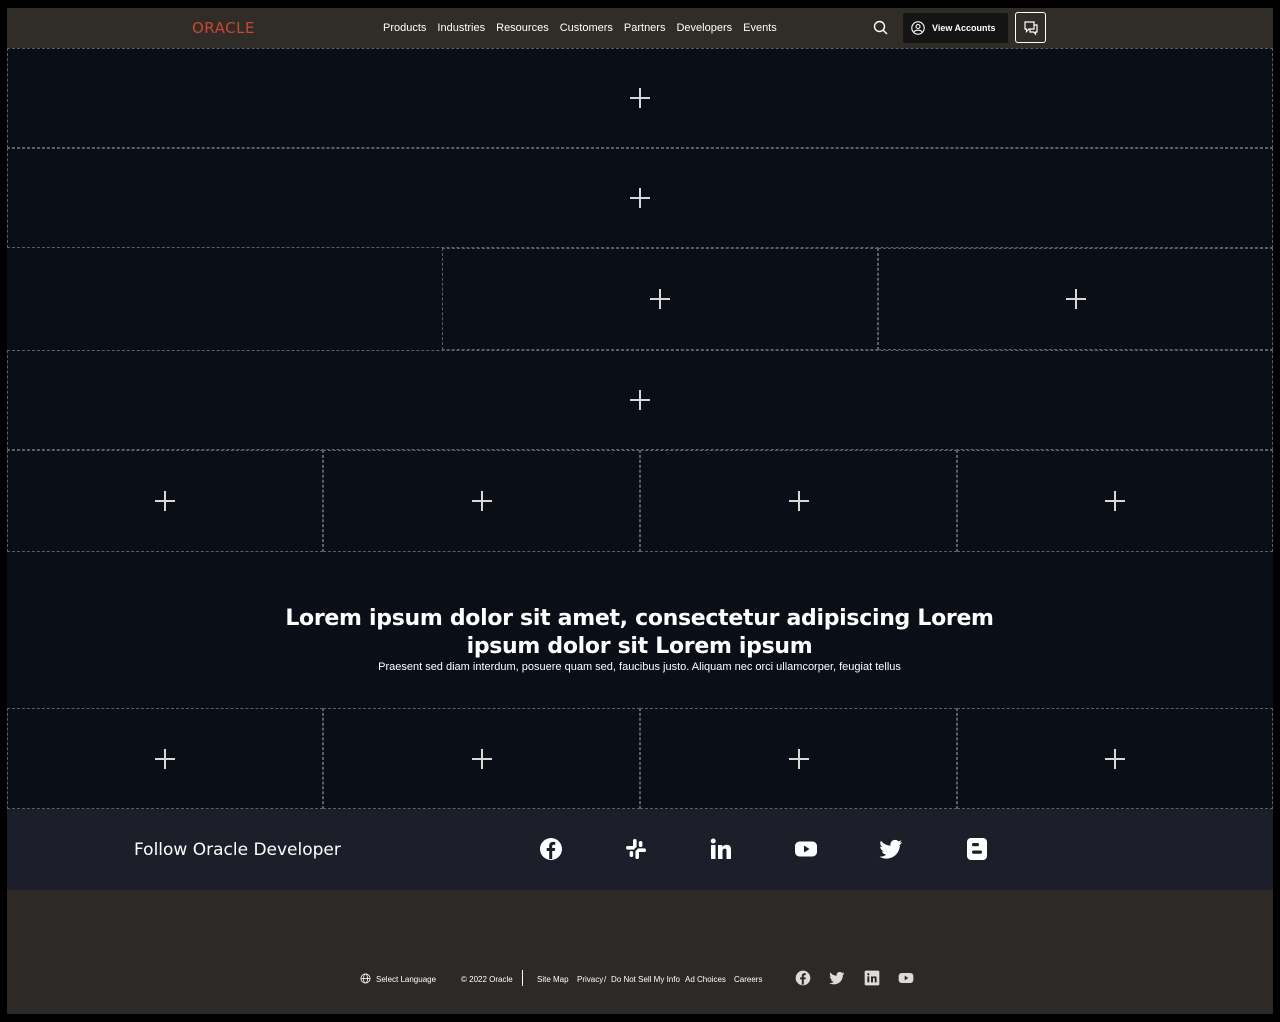 The image size is (1280, 1022). What do you see at coordinates (237, 850) in the screenshot?
I see `follow-label: Follow Oracle Developer` at bounding box center [237, 850].